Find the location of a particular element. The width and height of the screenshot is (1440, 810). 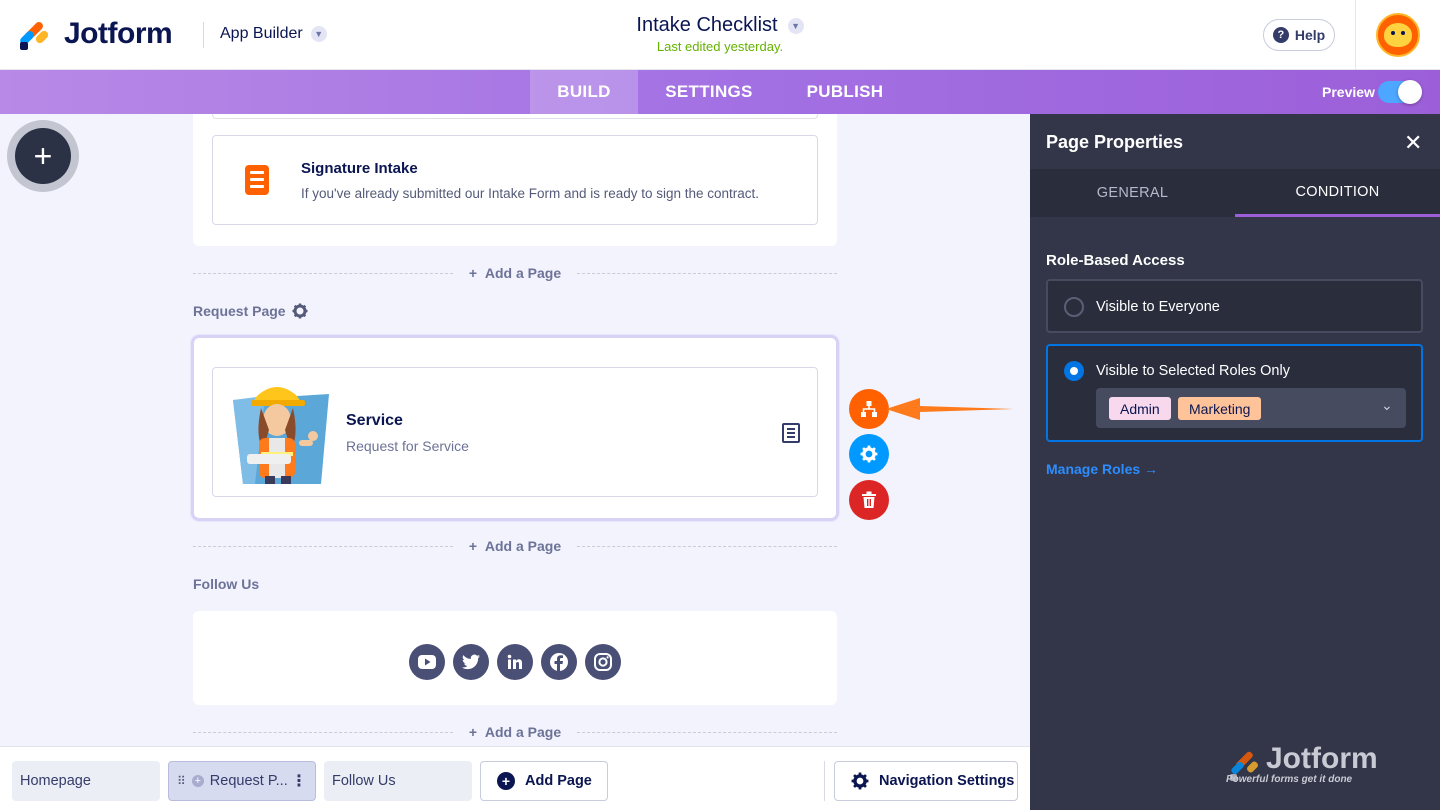

roles-select: Admin Marketing ⌄ is located at coordinates (1251, 408).